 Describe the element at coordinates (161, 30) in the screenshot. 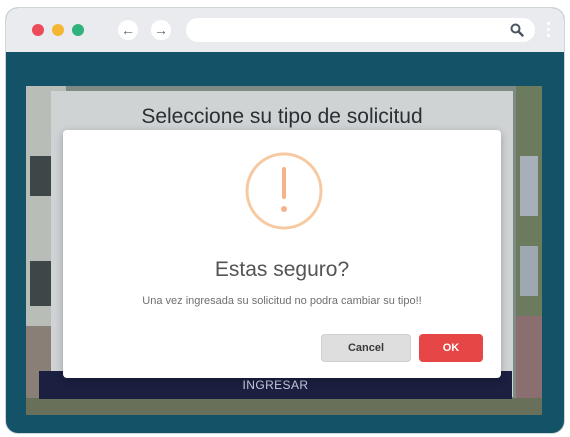

I see `forward-arrow-icon: →` at that location.